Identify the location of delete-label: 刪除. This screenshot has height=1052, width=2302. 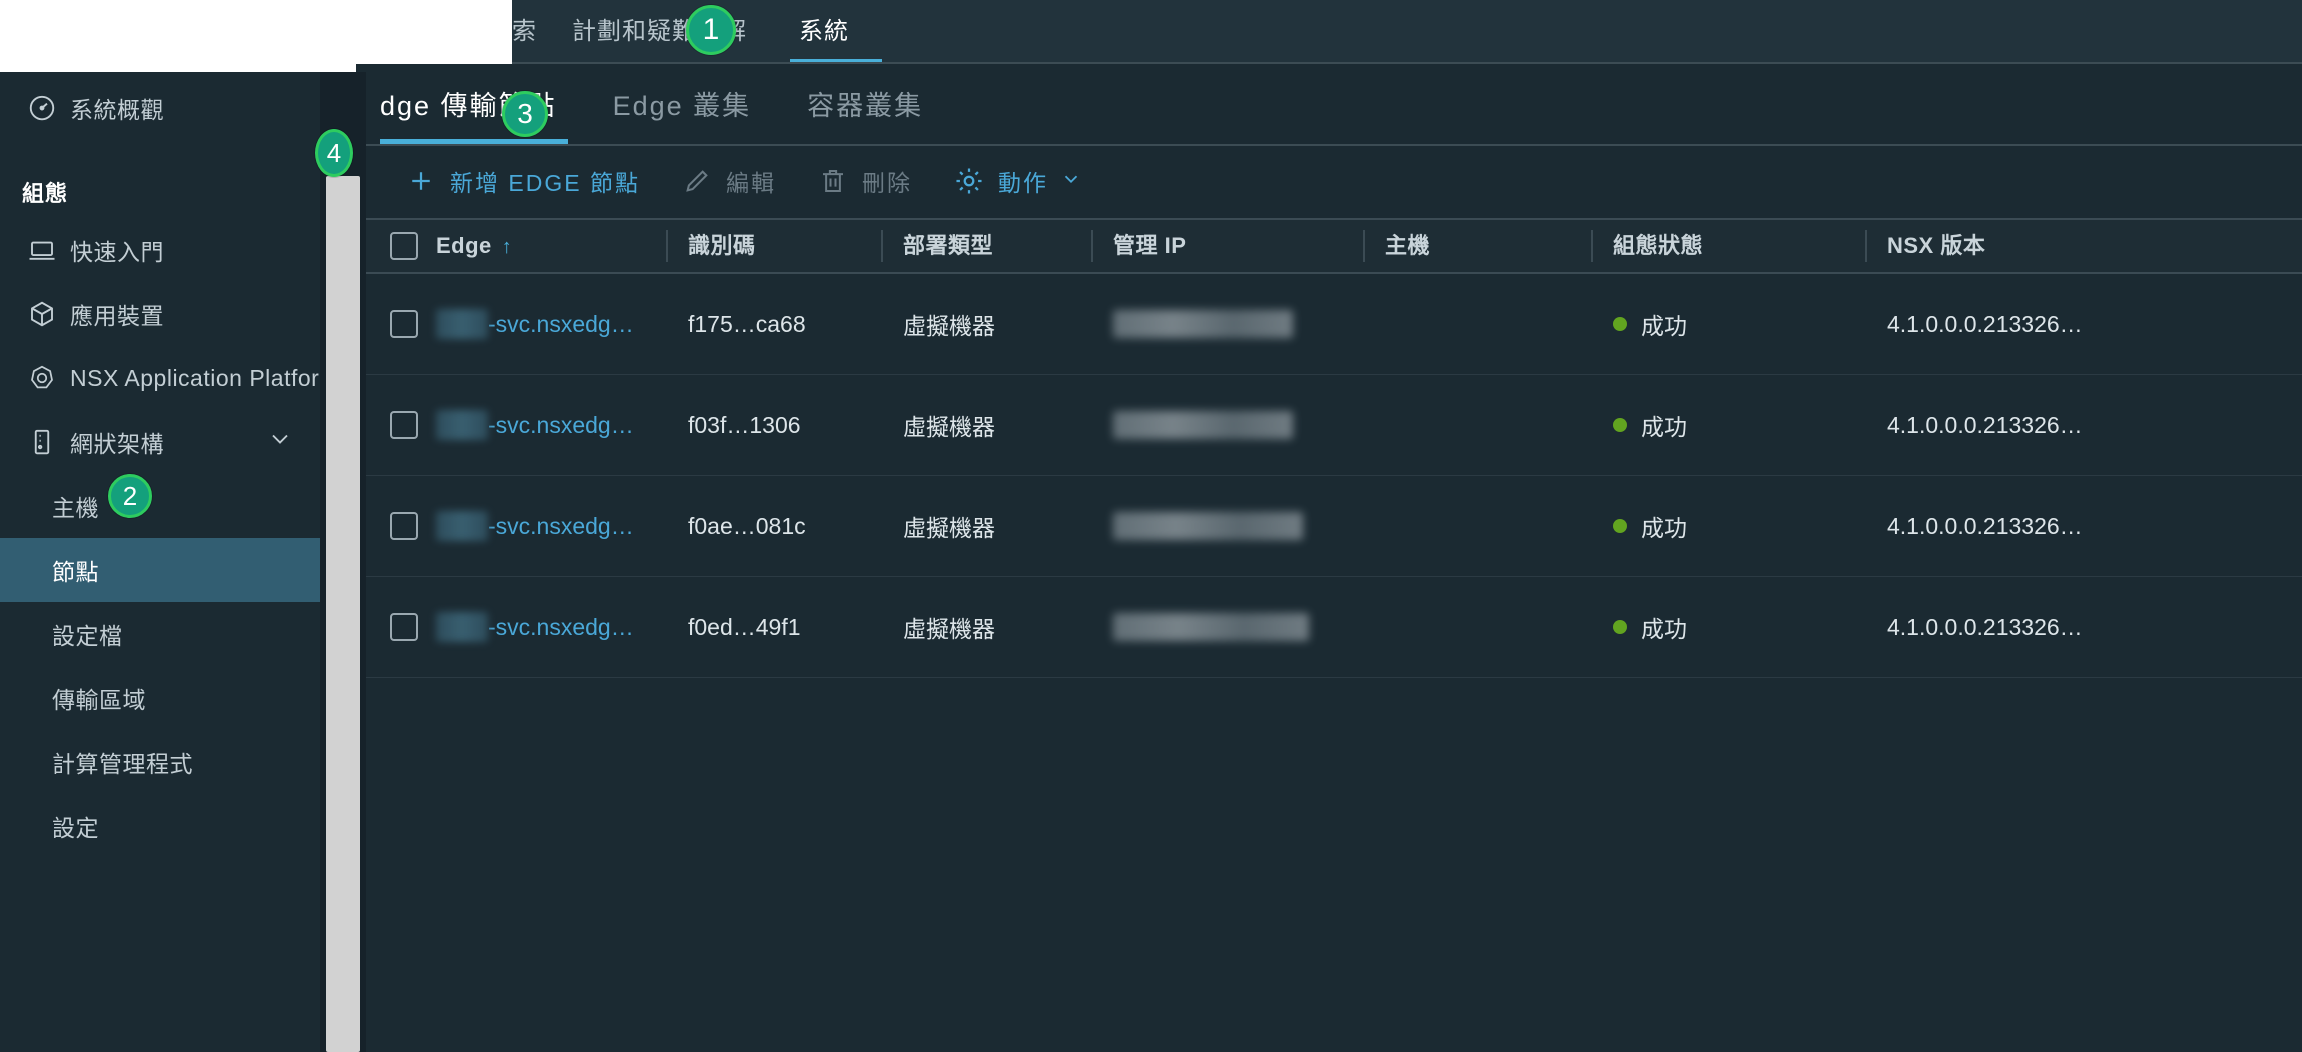
(886, 183).